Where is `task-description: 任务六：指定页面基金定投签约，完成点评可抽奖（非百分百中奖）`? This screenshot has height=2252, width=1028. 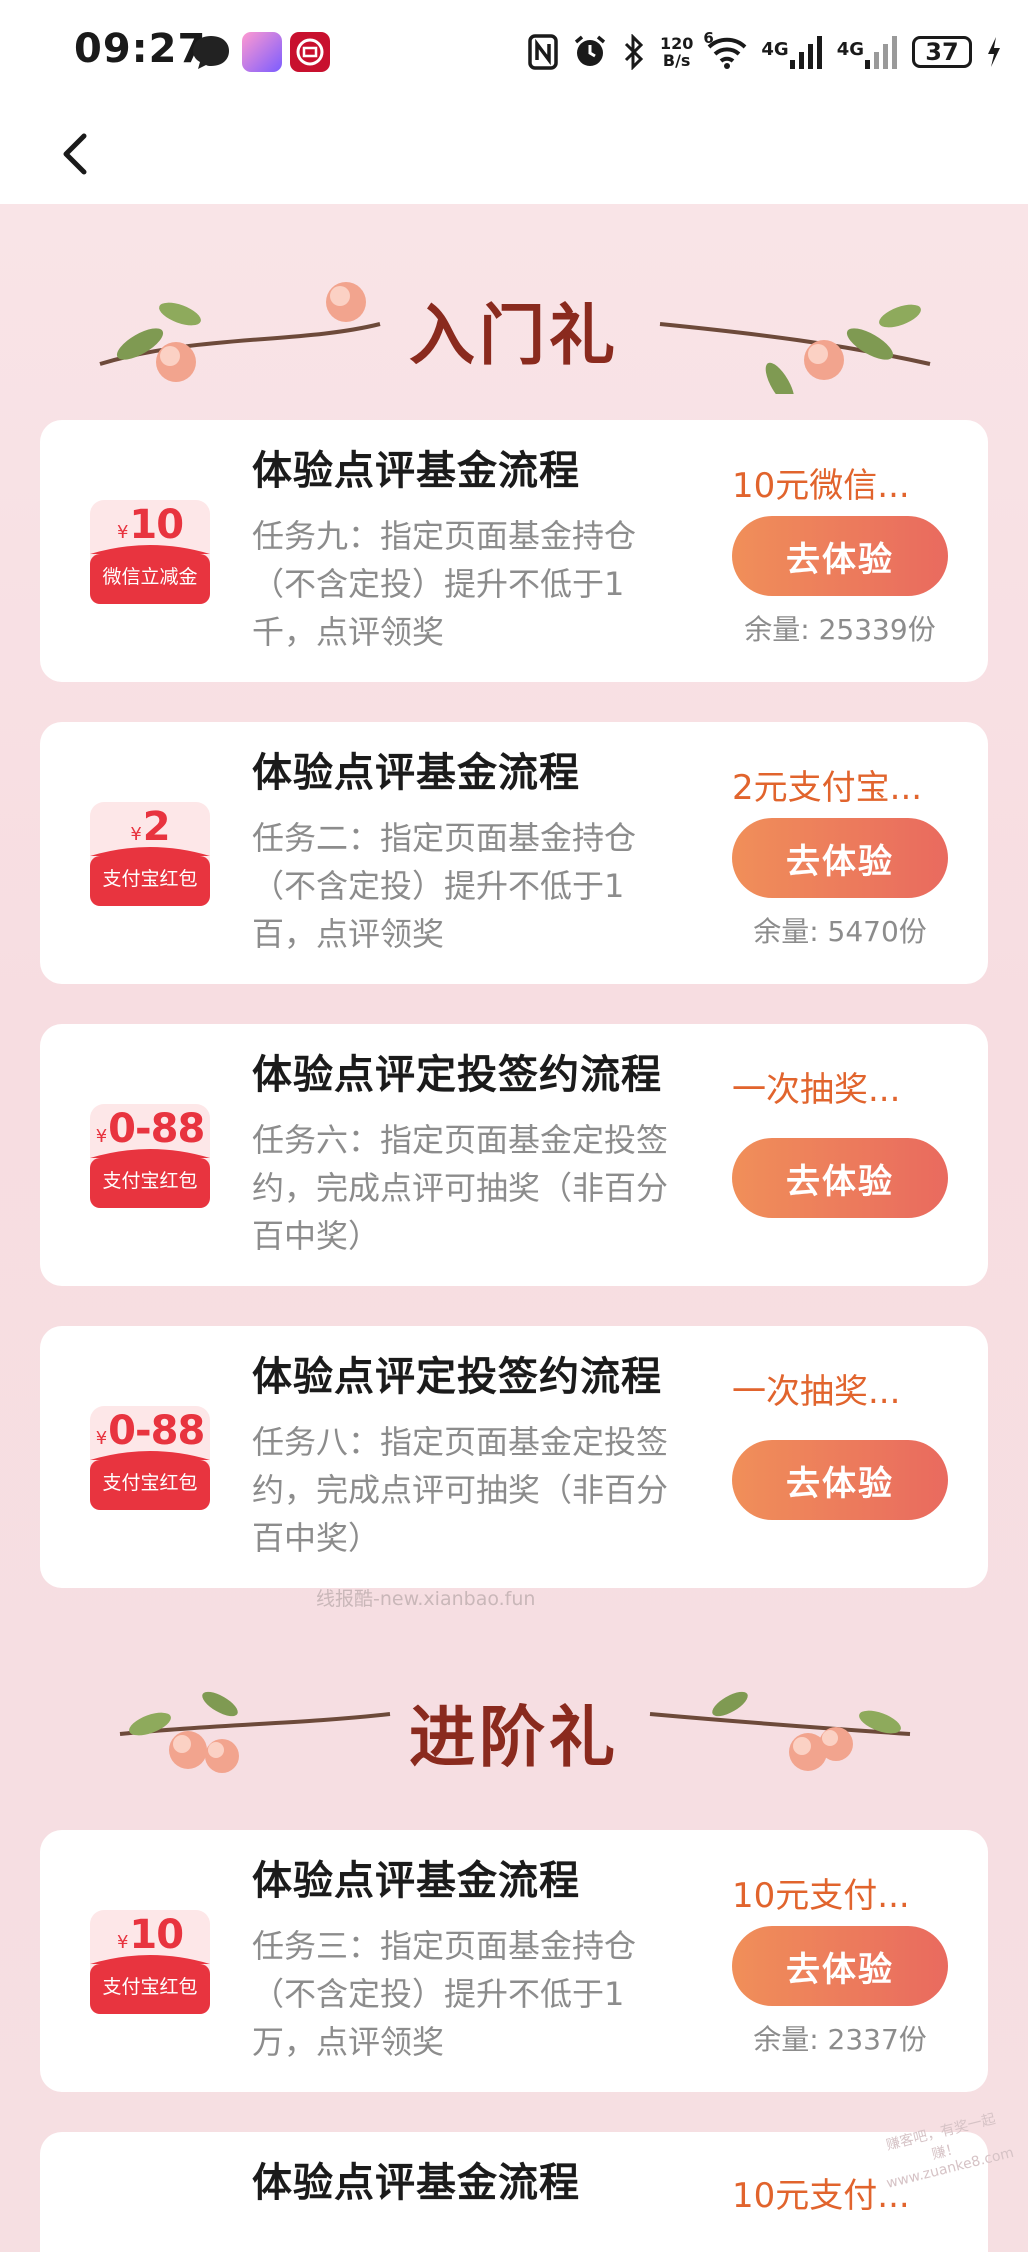 task-description: 任务六：指定页面基金定投签约，完成点评可抽奖（非百分百中奖） is located at coordinates (460, 1188).